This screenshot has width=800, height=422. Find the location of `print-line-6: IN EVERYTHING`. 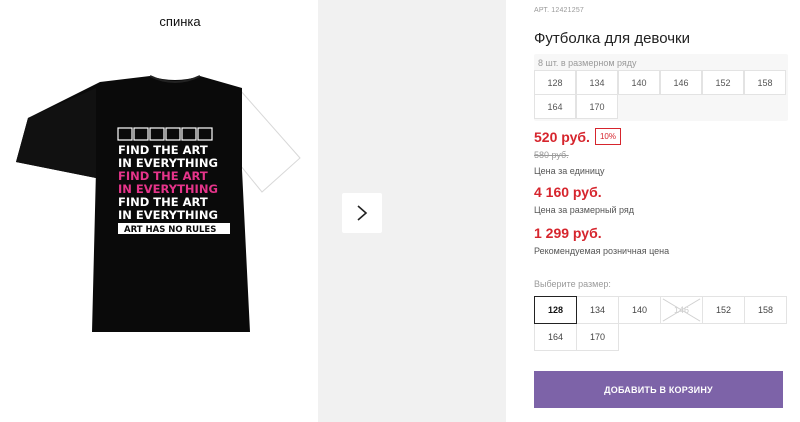

print-line-6: IN EVERYTHING is located at coordinates (168, 215).